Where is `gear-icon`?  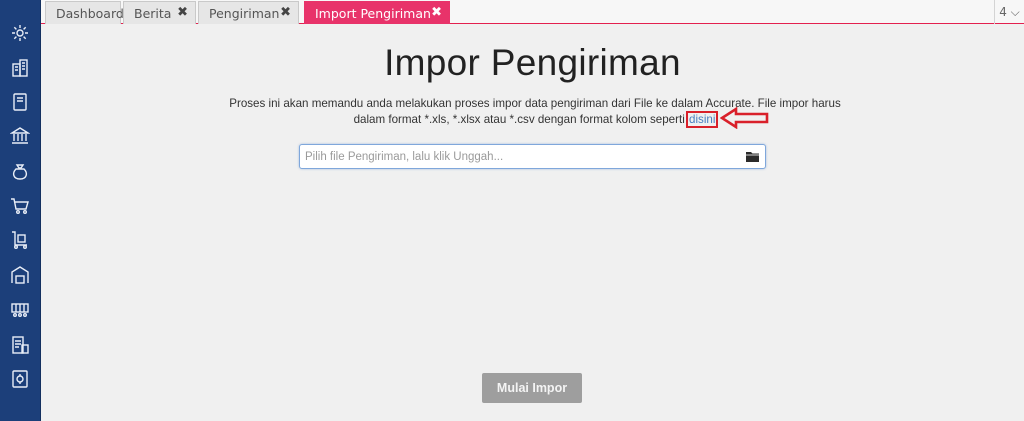 gear-icon is located at coordinates (20, 33).